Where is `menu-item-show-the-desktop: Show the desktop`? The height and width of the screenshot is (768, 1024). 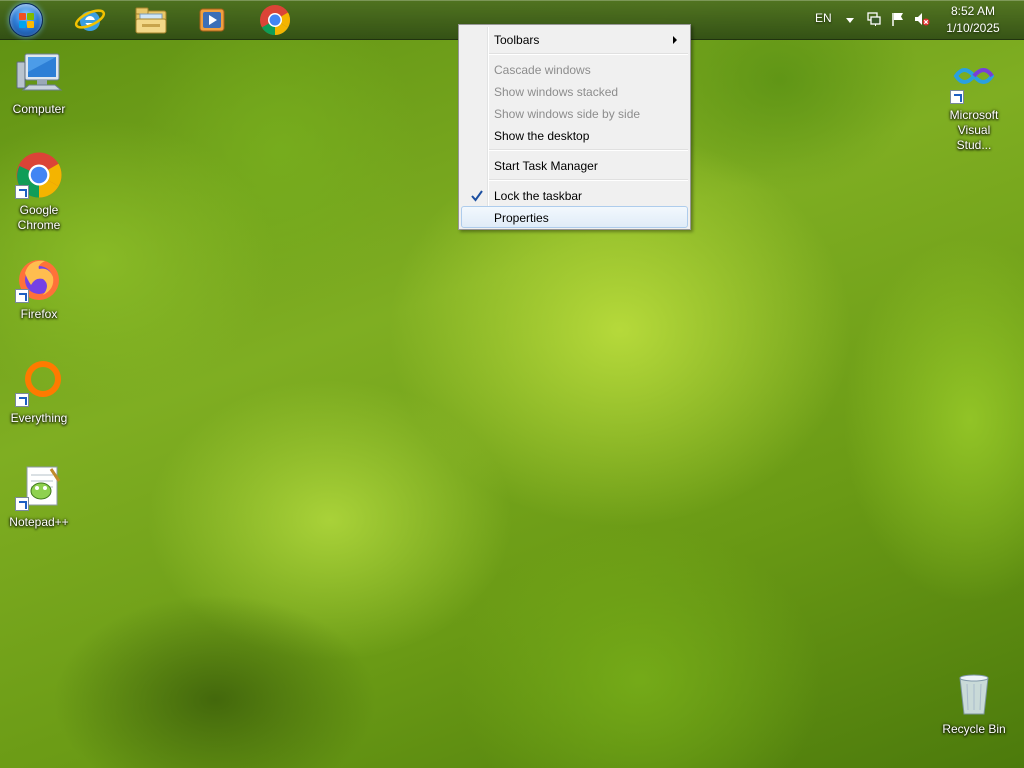
menu-item-show-the-desktop: Show the desktop is located at coordinates (574, 135).